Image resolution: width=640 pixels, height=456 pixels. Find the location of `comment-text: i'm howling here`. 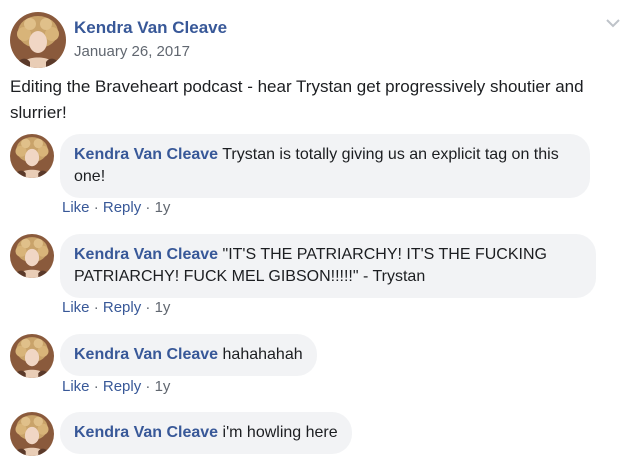

comment-text: i'm howling here is located at coordinates (280, 432).